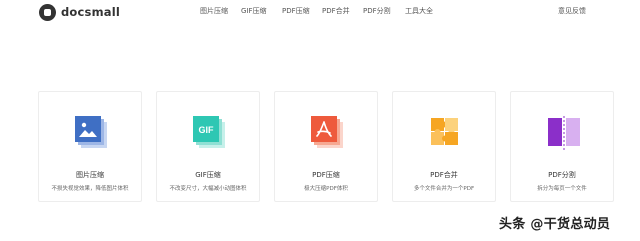 The height and width of the screenshot is (241, 640). I want to click on image-icon, so click(91, 132).